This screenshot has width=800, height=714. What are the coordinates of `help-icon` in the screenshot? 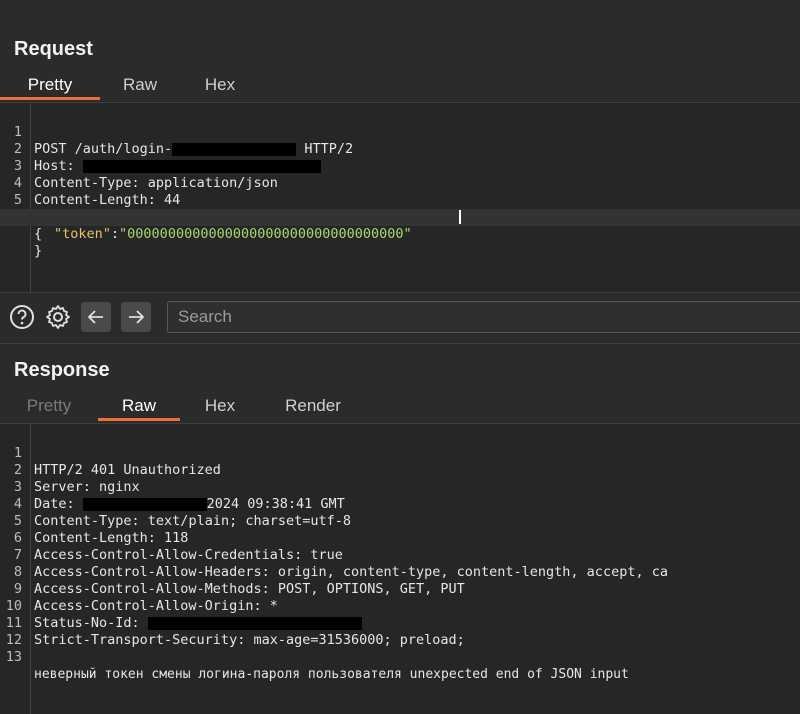 It's located at (22, 317).